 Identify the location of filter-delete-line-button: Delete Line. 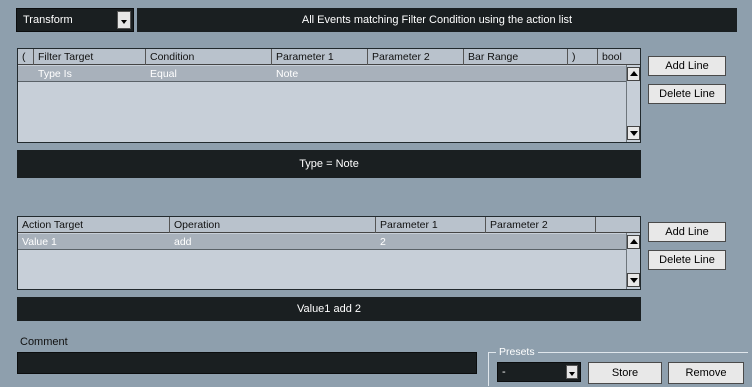
(687, 94).